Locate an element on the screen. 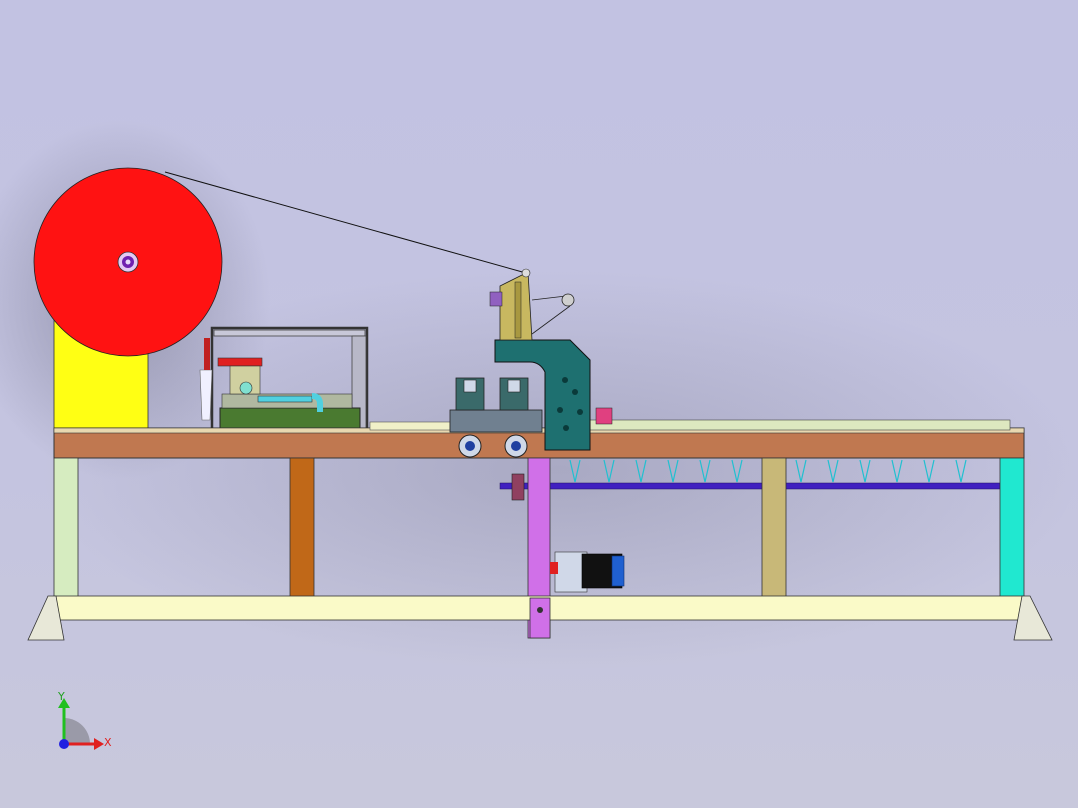  feed-unit-2-cap is located at coordinates (514, 386).